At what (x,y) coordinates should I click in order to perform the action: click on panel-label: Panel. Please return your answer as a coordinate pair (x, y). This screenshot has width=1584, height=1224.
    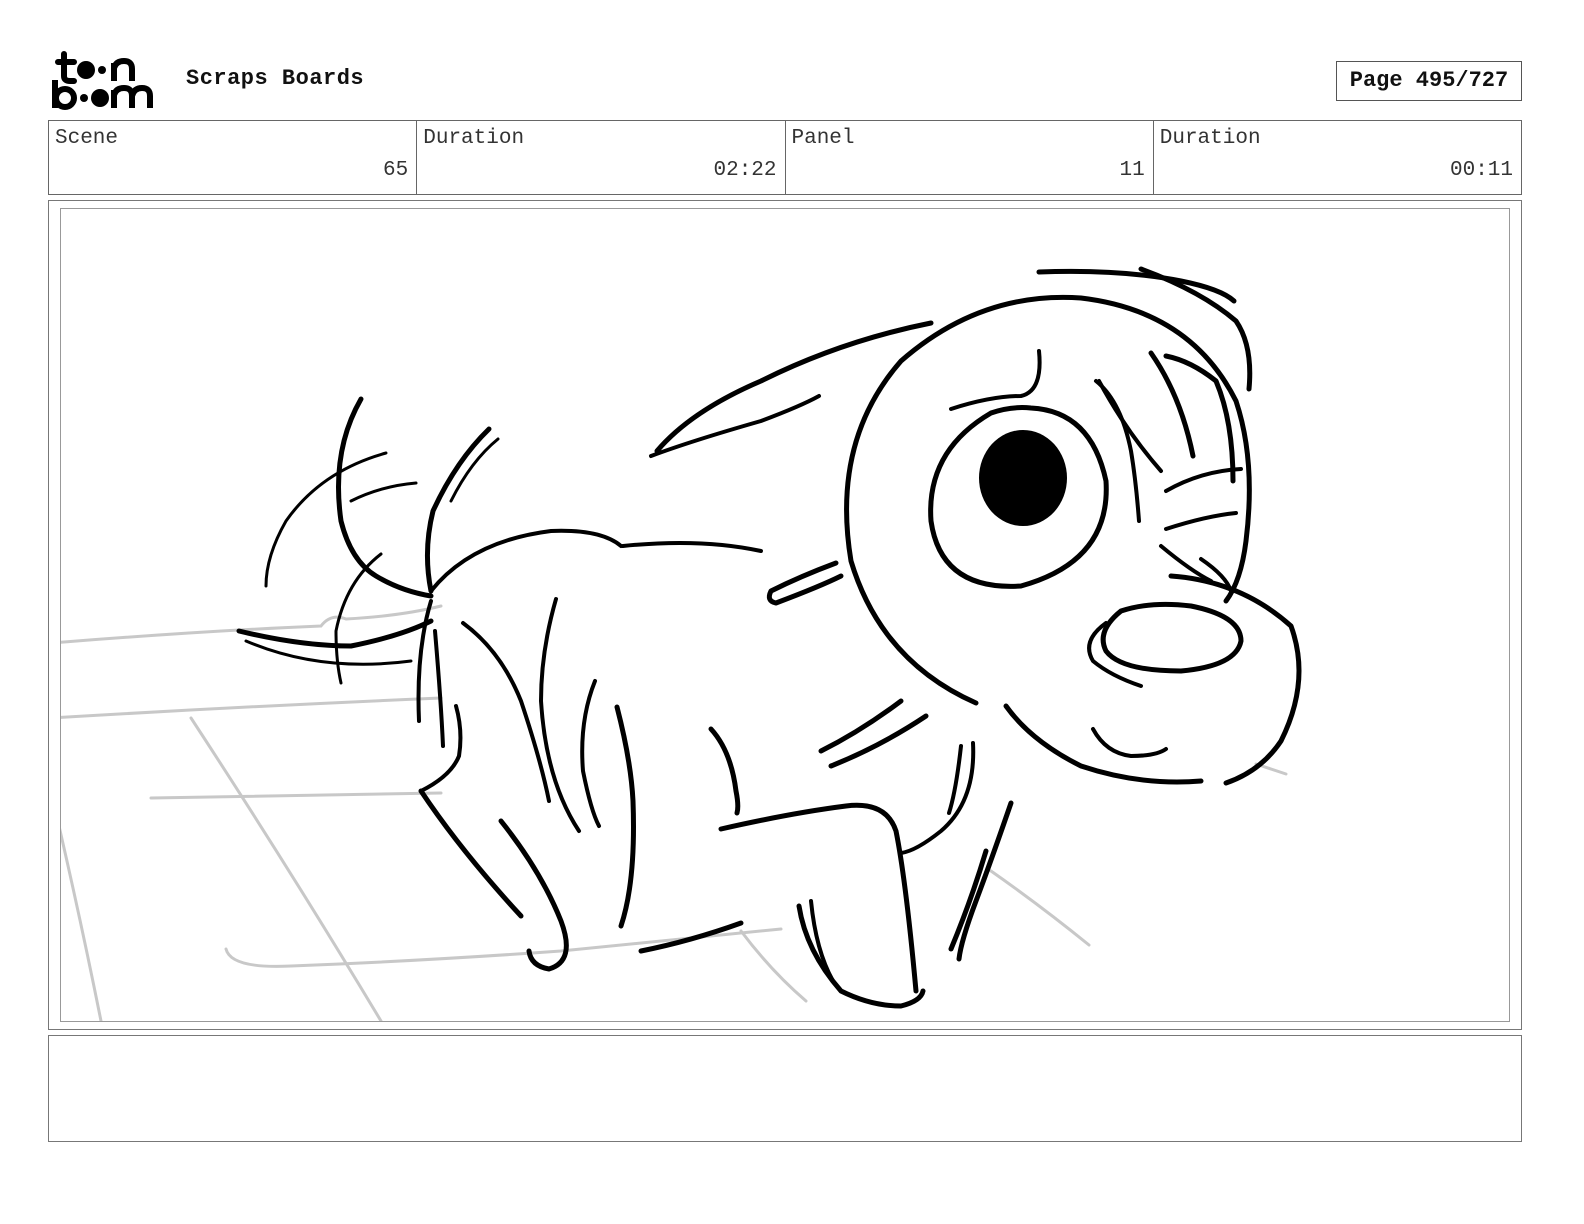
    Looking at the image, I should click on (823, 138).